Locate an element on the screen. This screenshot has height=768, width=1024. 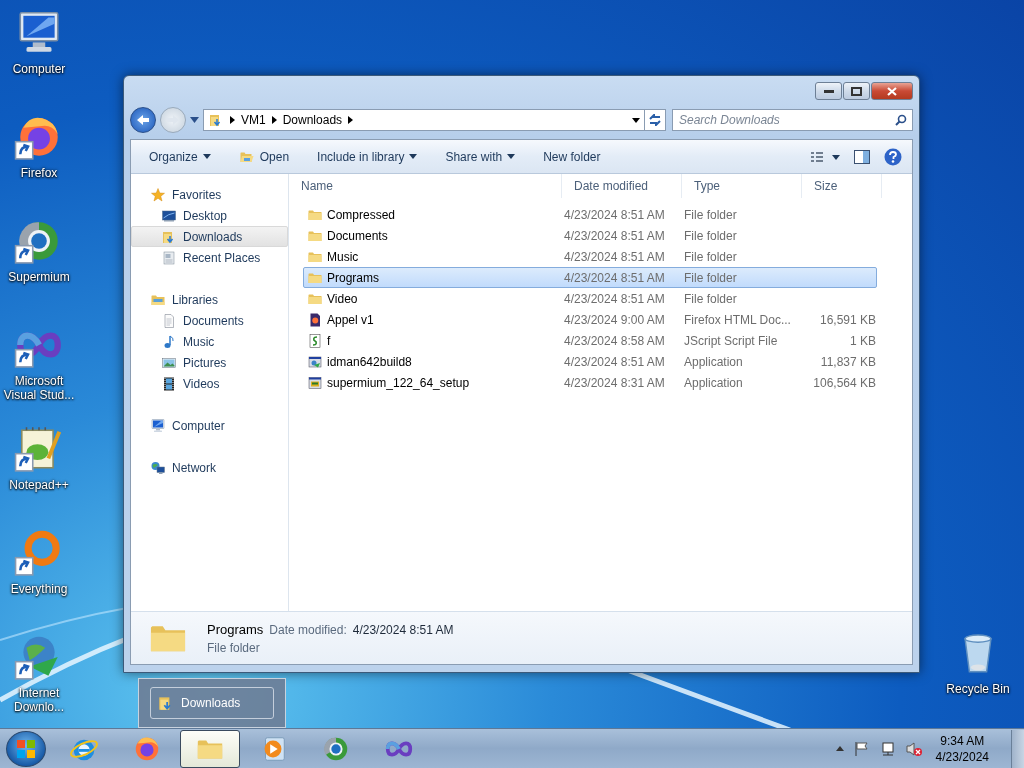
nav-item: Network is located at coordinates (209, 467).